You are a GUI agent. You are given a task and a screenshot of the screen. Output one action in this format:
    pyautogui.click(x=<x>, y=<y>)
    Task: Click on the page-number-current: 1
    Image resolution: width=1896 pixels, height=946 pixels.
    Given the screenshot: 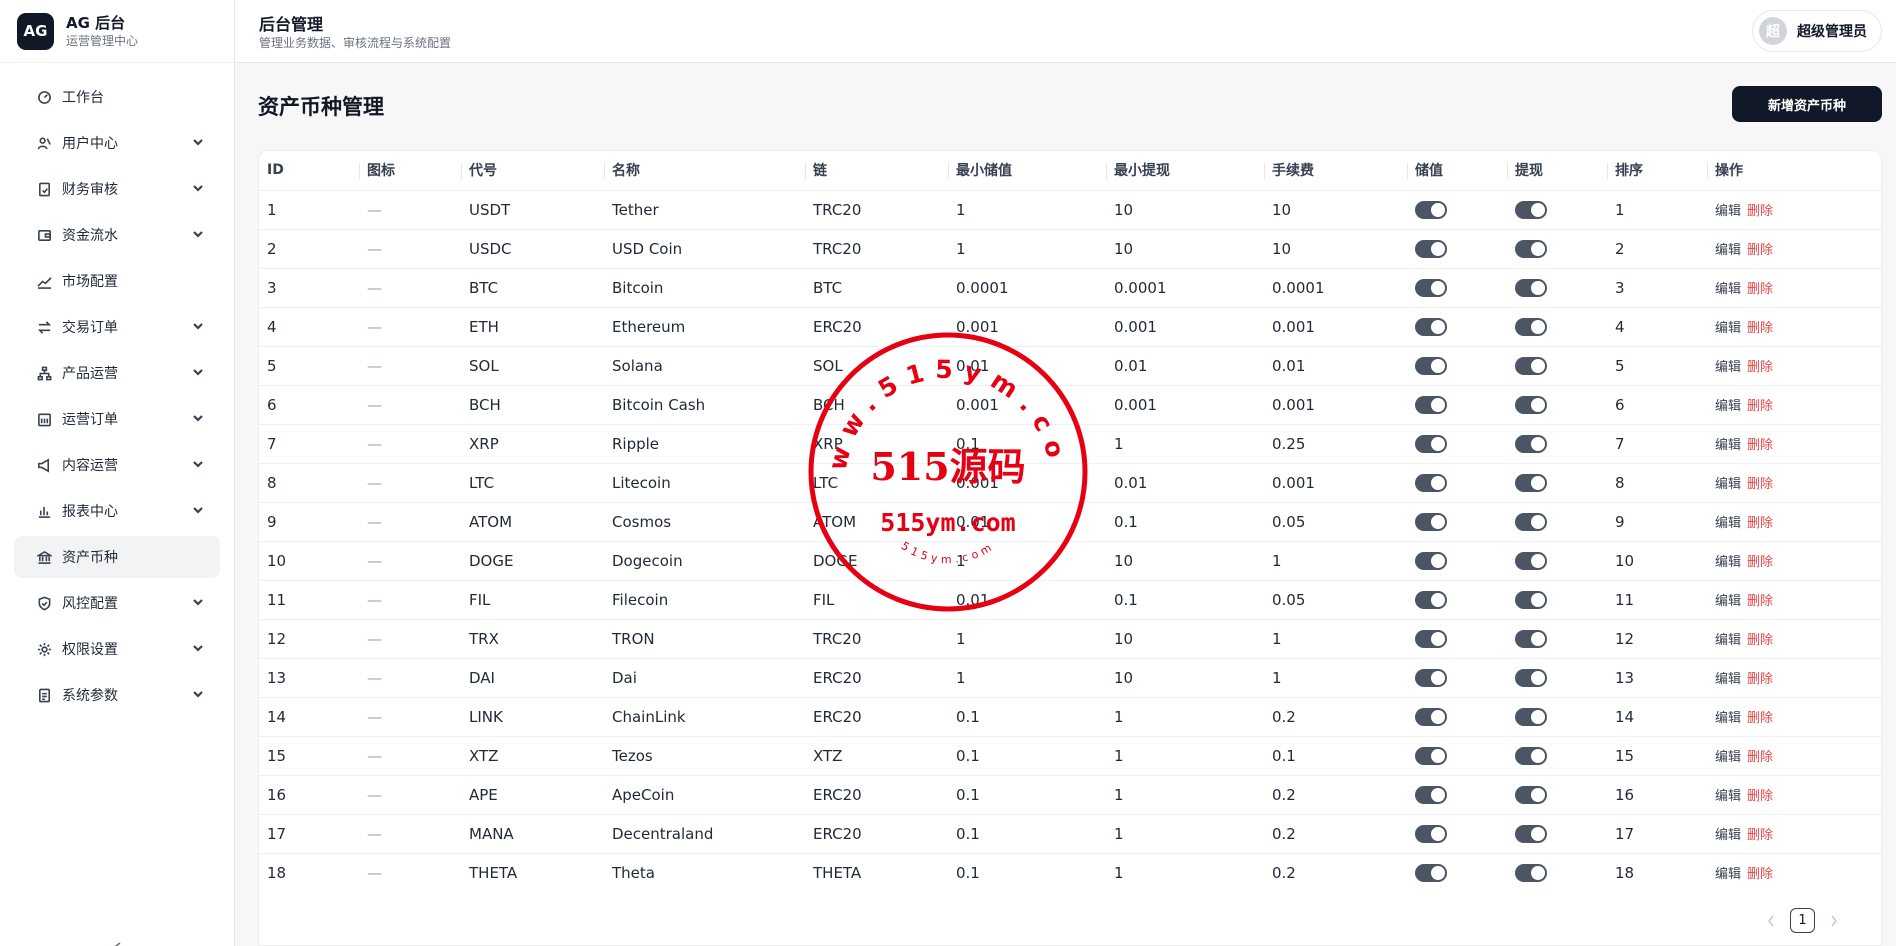 What is the action you would take?
    pyautogui.click(x=1802, y=920)
    